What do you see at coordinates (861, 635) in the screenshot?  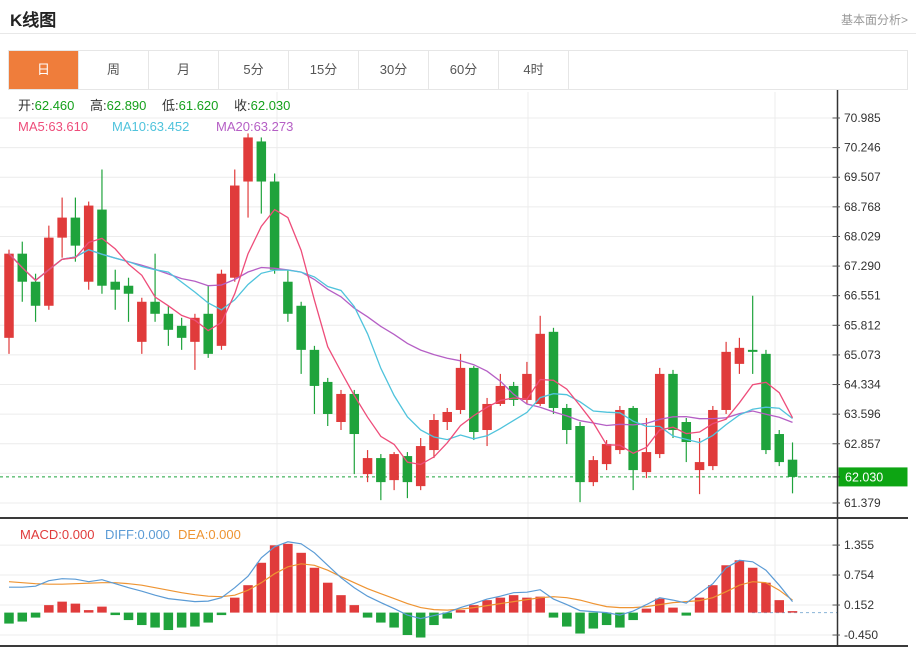 I see `macd-axis-label: -0.450` at bounding box center [861, 635].